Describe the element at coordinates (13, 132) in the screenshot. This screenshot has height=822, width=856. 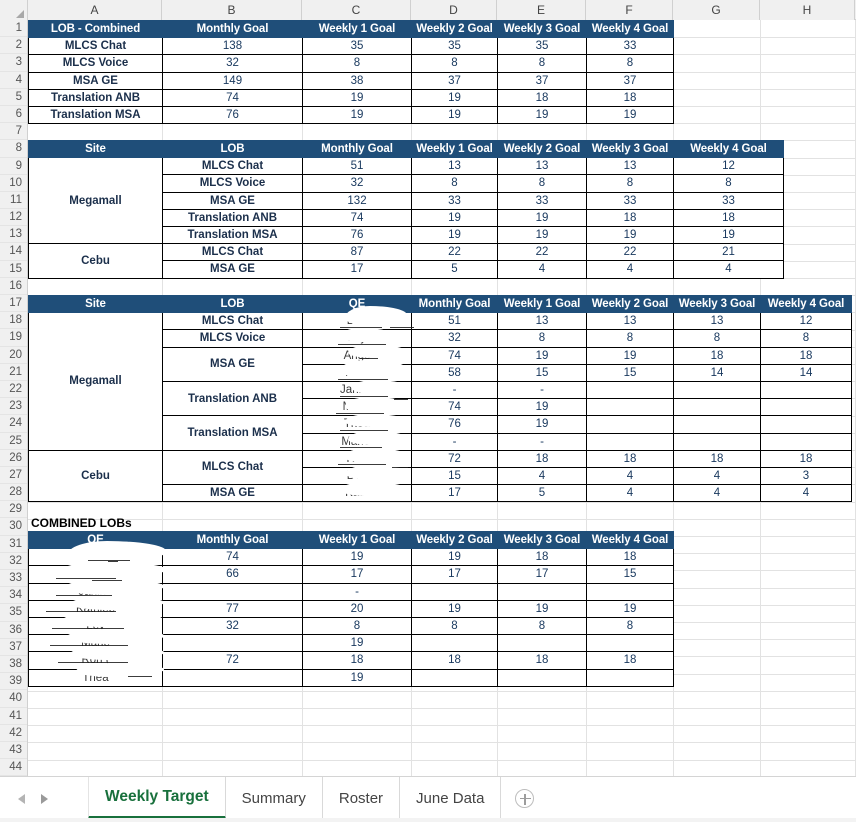
I see `row-header-7: 7` at that location.